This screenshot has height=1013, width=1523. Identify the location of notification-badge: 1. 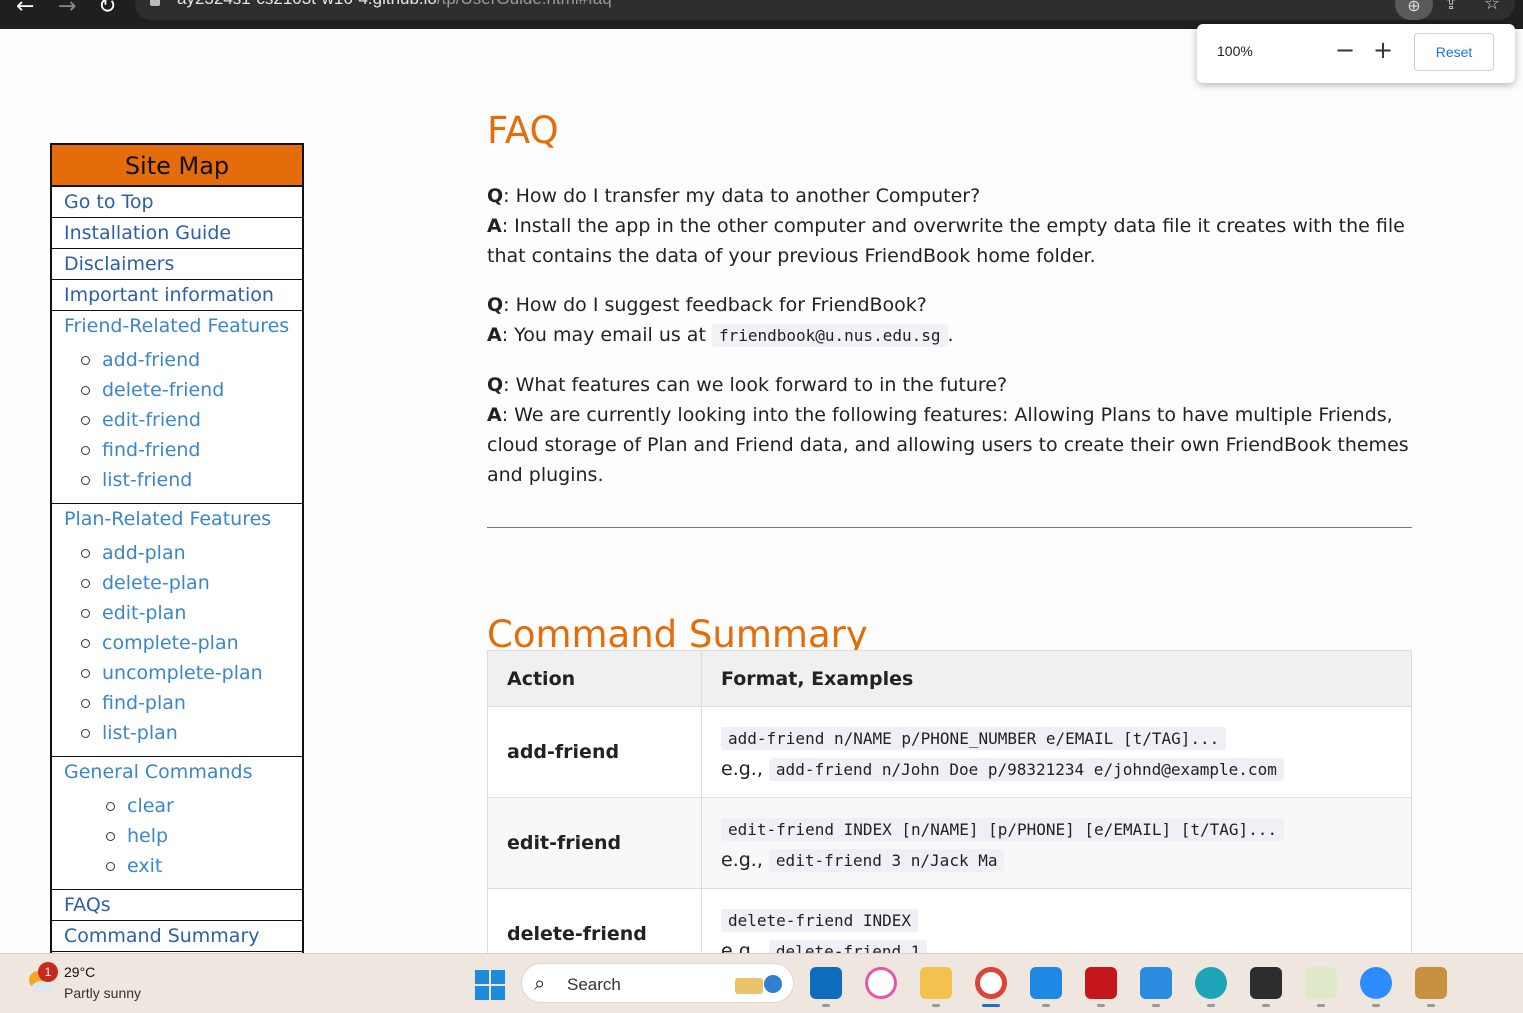
(48, 972).